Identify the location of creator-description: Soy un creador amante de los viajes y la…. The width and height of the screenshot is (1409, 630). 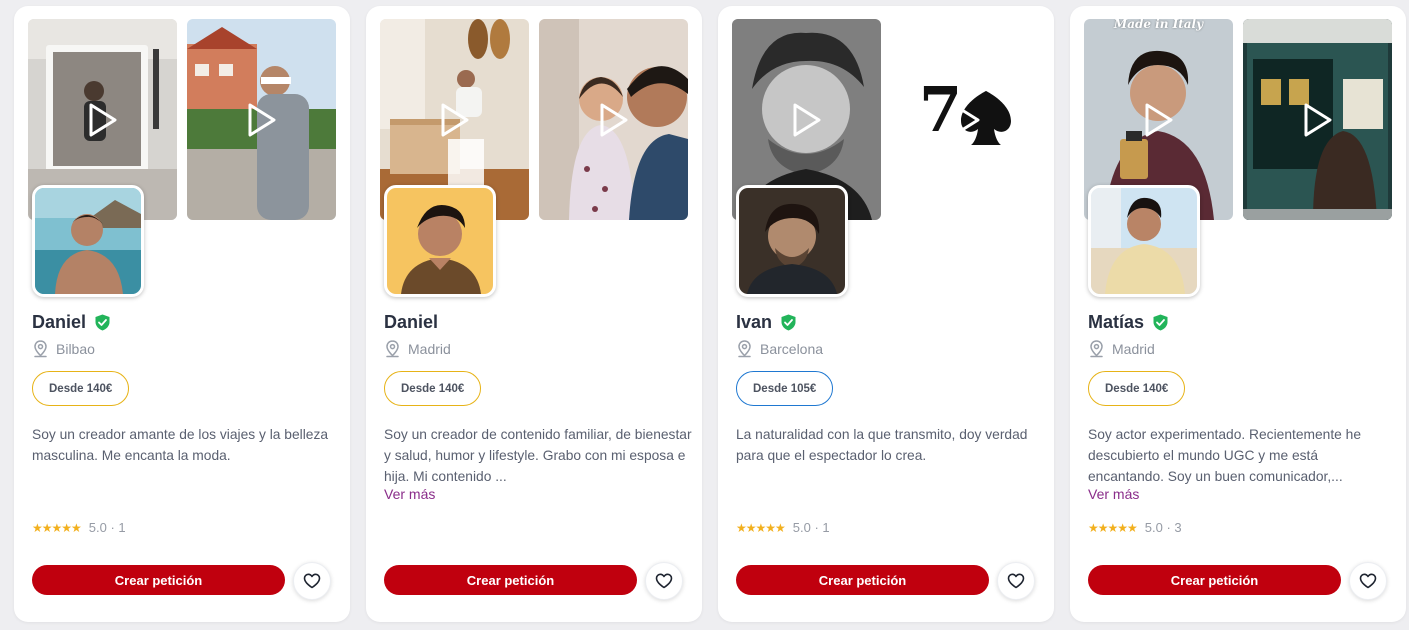
(180, 445).